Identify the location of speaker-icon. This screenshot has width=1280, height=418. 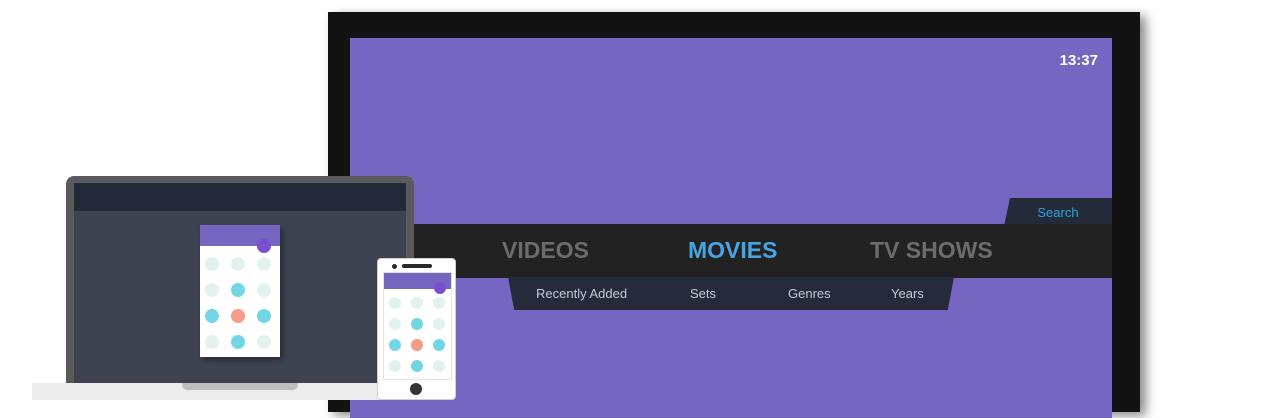
(417, 266).